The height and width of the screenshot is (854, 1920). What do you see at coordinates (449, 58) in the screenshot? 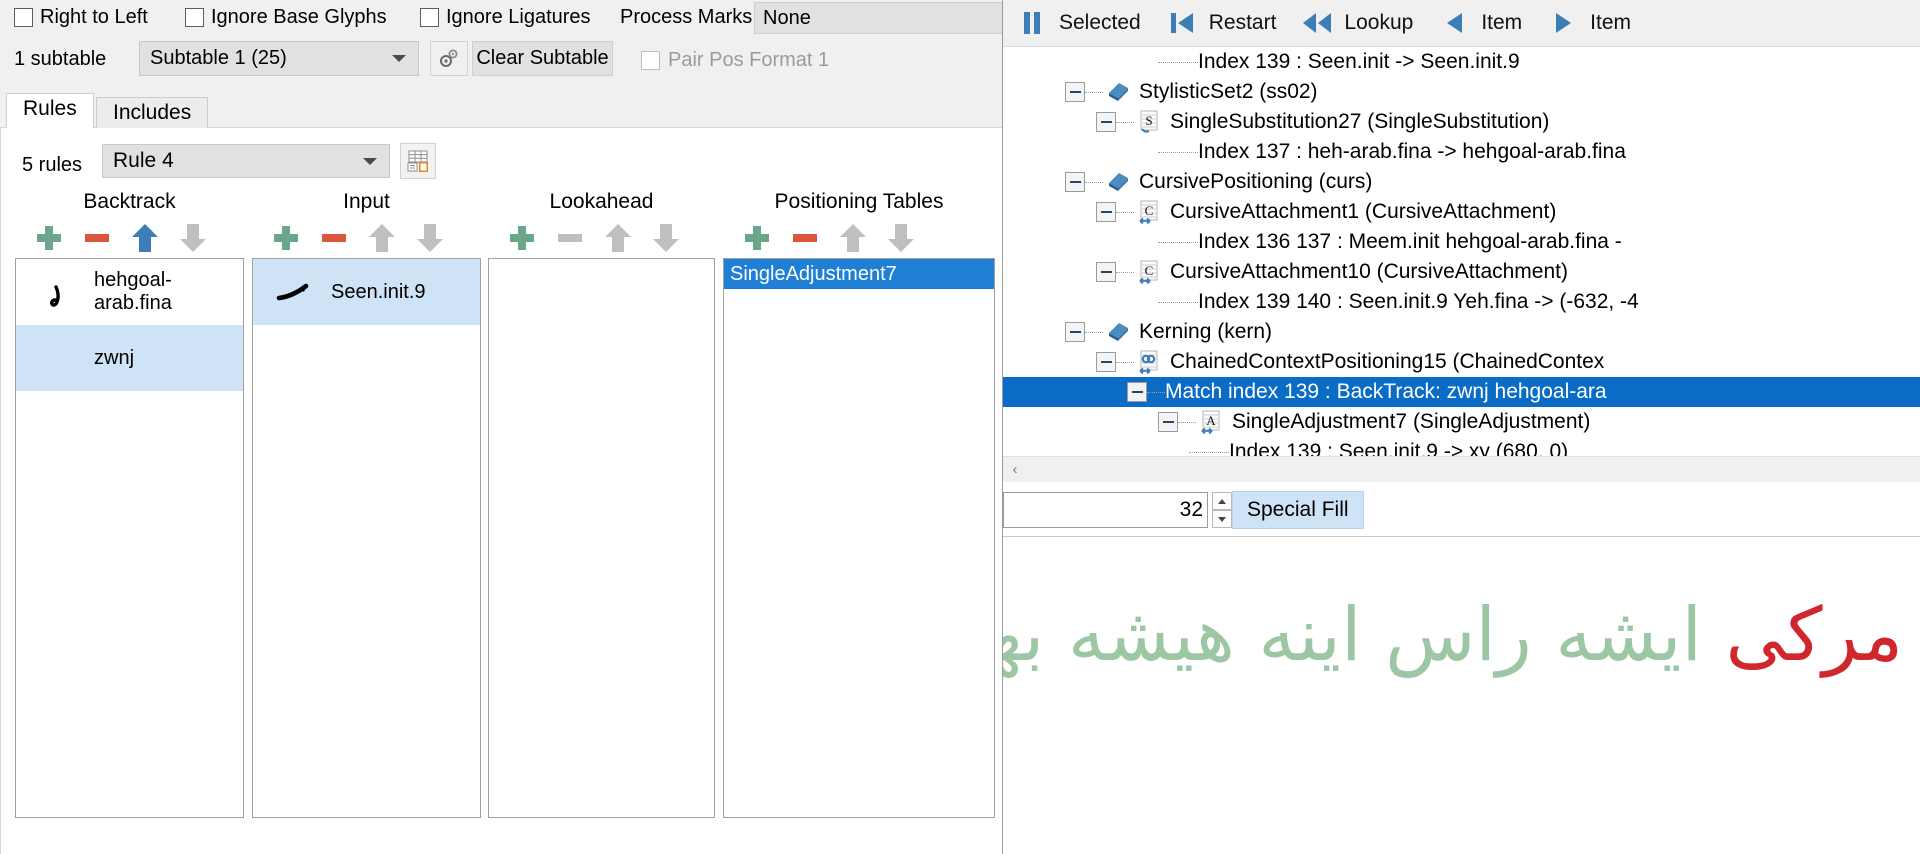
I see `subtable-settings-button` at bounding box center [449, 58].